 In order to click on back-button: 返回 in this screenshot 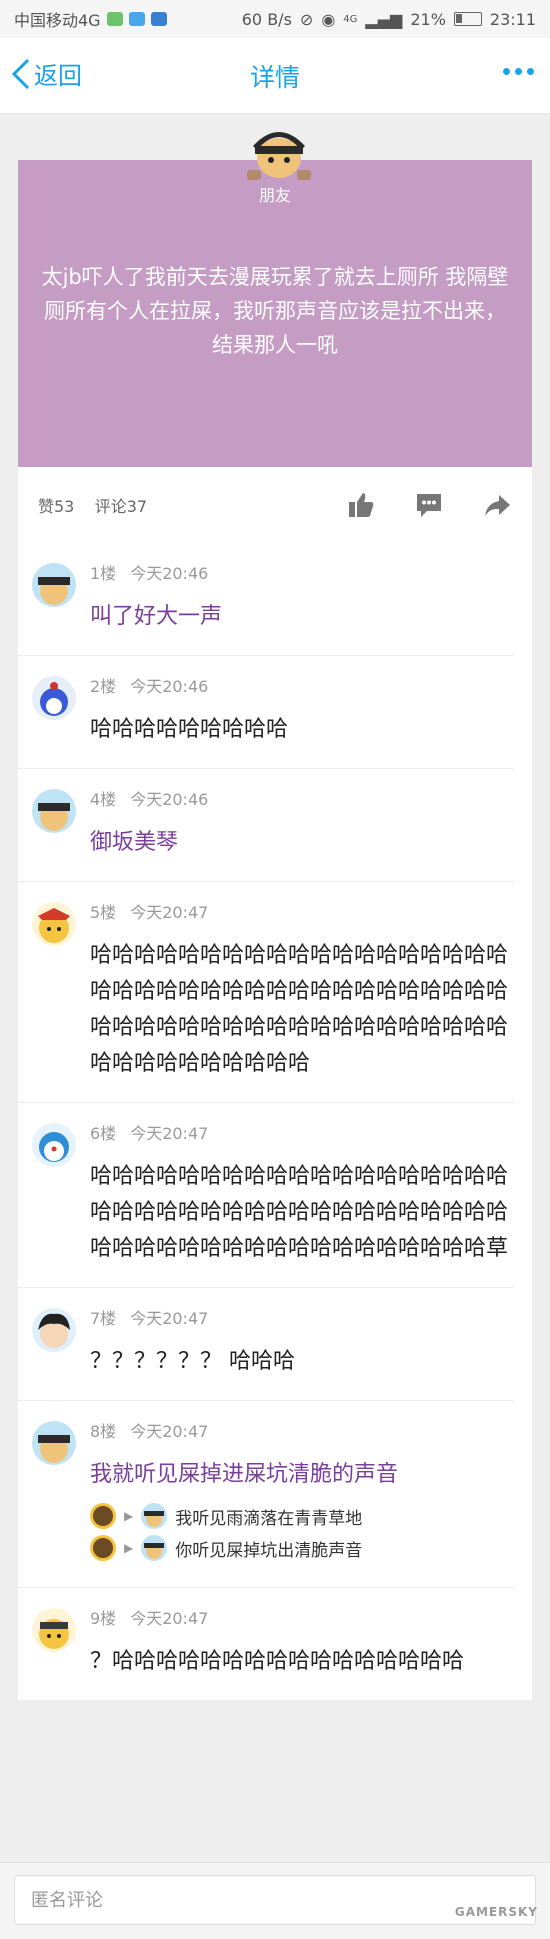, I will do `click(47, 73)`.